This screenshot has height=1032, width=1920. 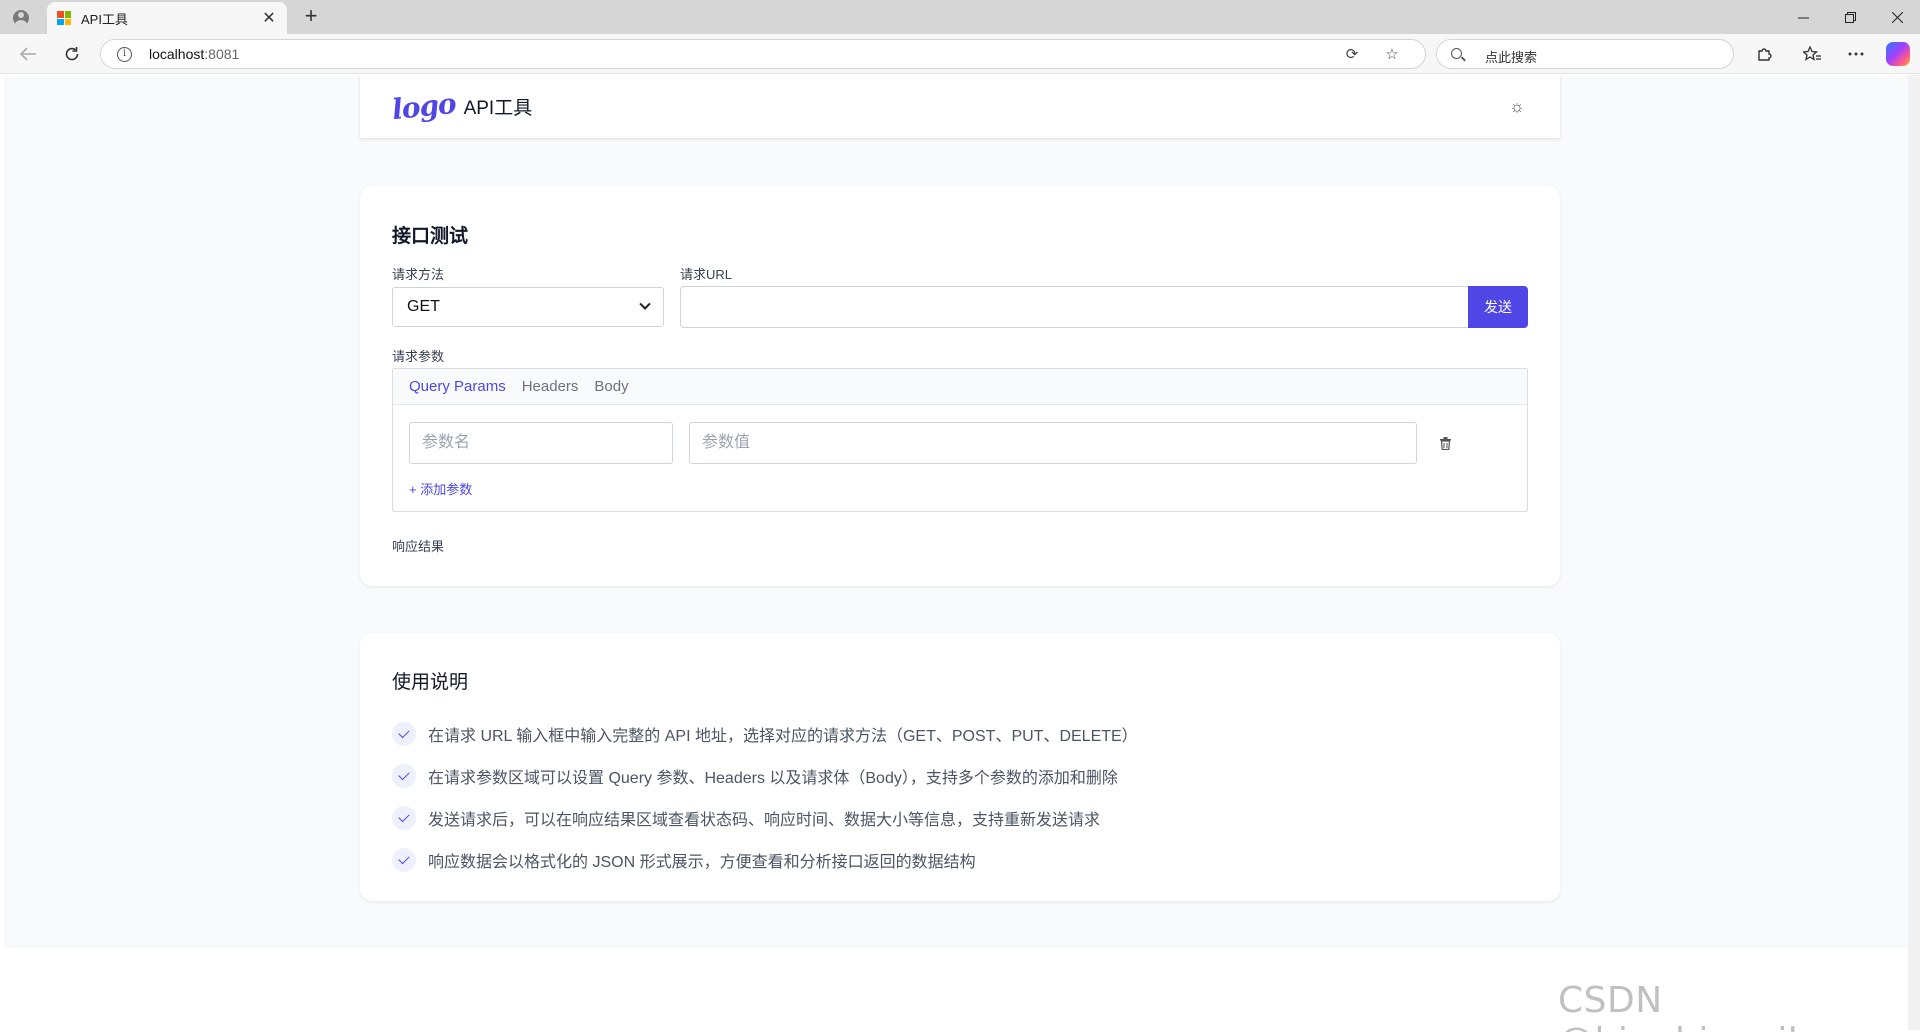 What do you see at coordinates (440, 488) in the screenshot?
I see `add-param-link: + 添加参数` at bounding box center [440, 488].